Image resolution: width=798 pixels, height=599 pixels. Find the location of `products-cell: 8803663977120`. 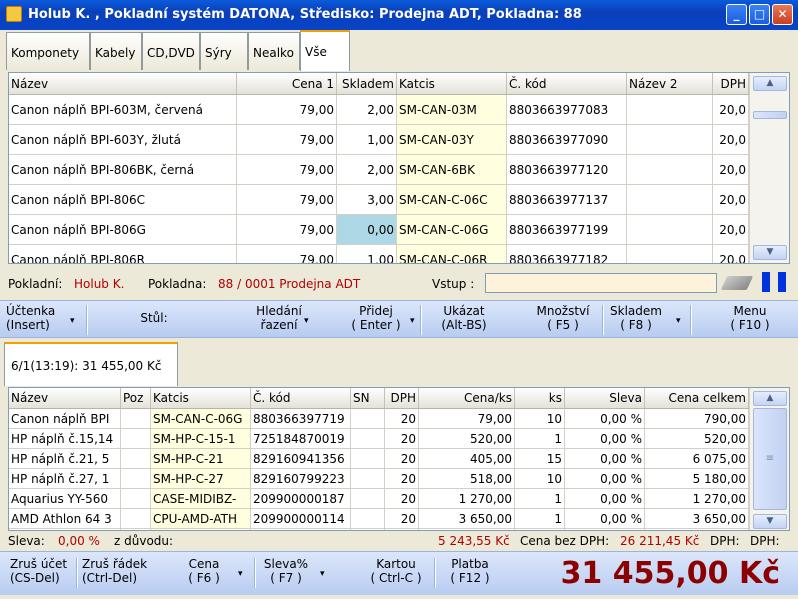

products-cell: 8803663977120 is located at coordinates (567, 170).